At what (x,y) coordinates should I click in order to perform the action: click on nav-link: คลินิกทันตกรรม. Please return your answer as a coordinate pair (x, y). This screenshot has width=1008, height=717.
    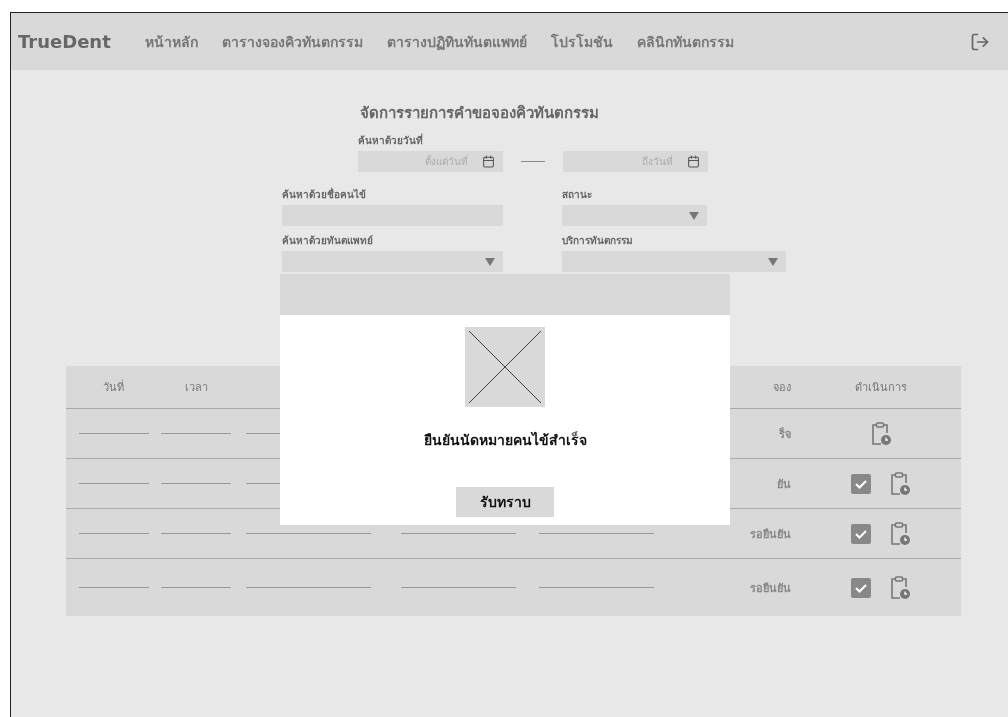
    Looking at the image, I should click on (685, 41).